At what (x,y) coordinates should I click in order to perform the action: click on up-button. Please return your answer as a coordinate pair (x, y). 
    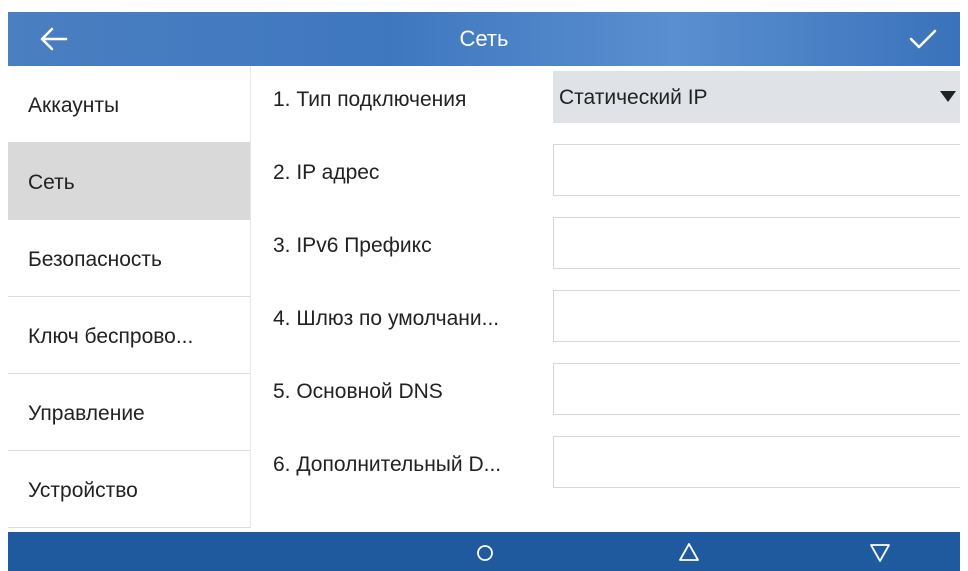
    Looking at the image, I should click on (689, 552).